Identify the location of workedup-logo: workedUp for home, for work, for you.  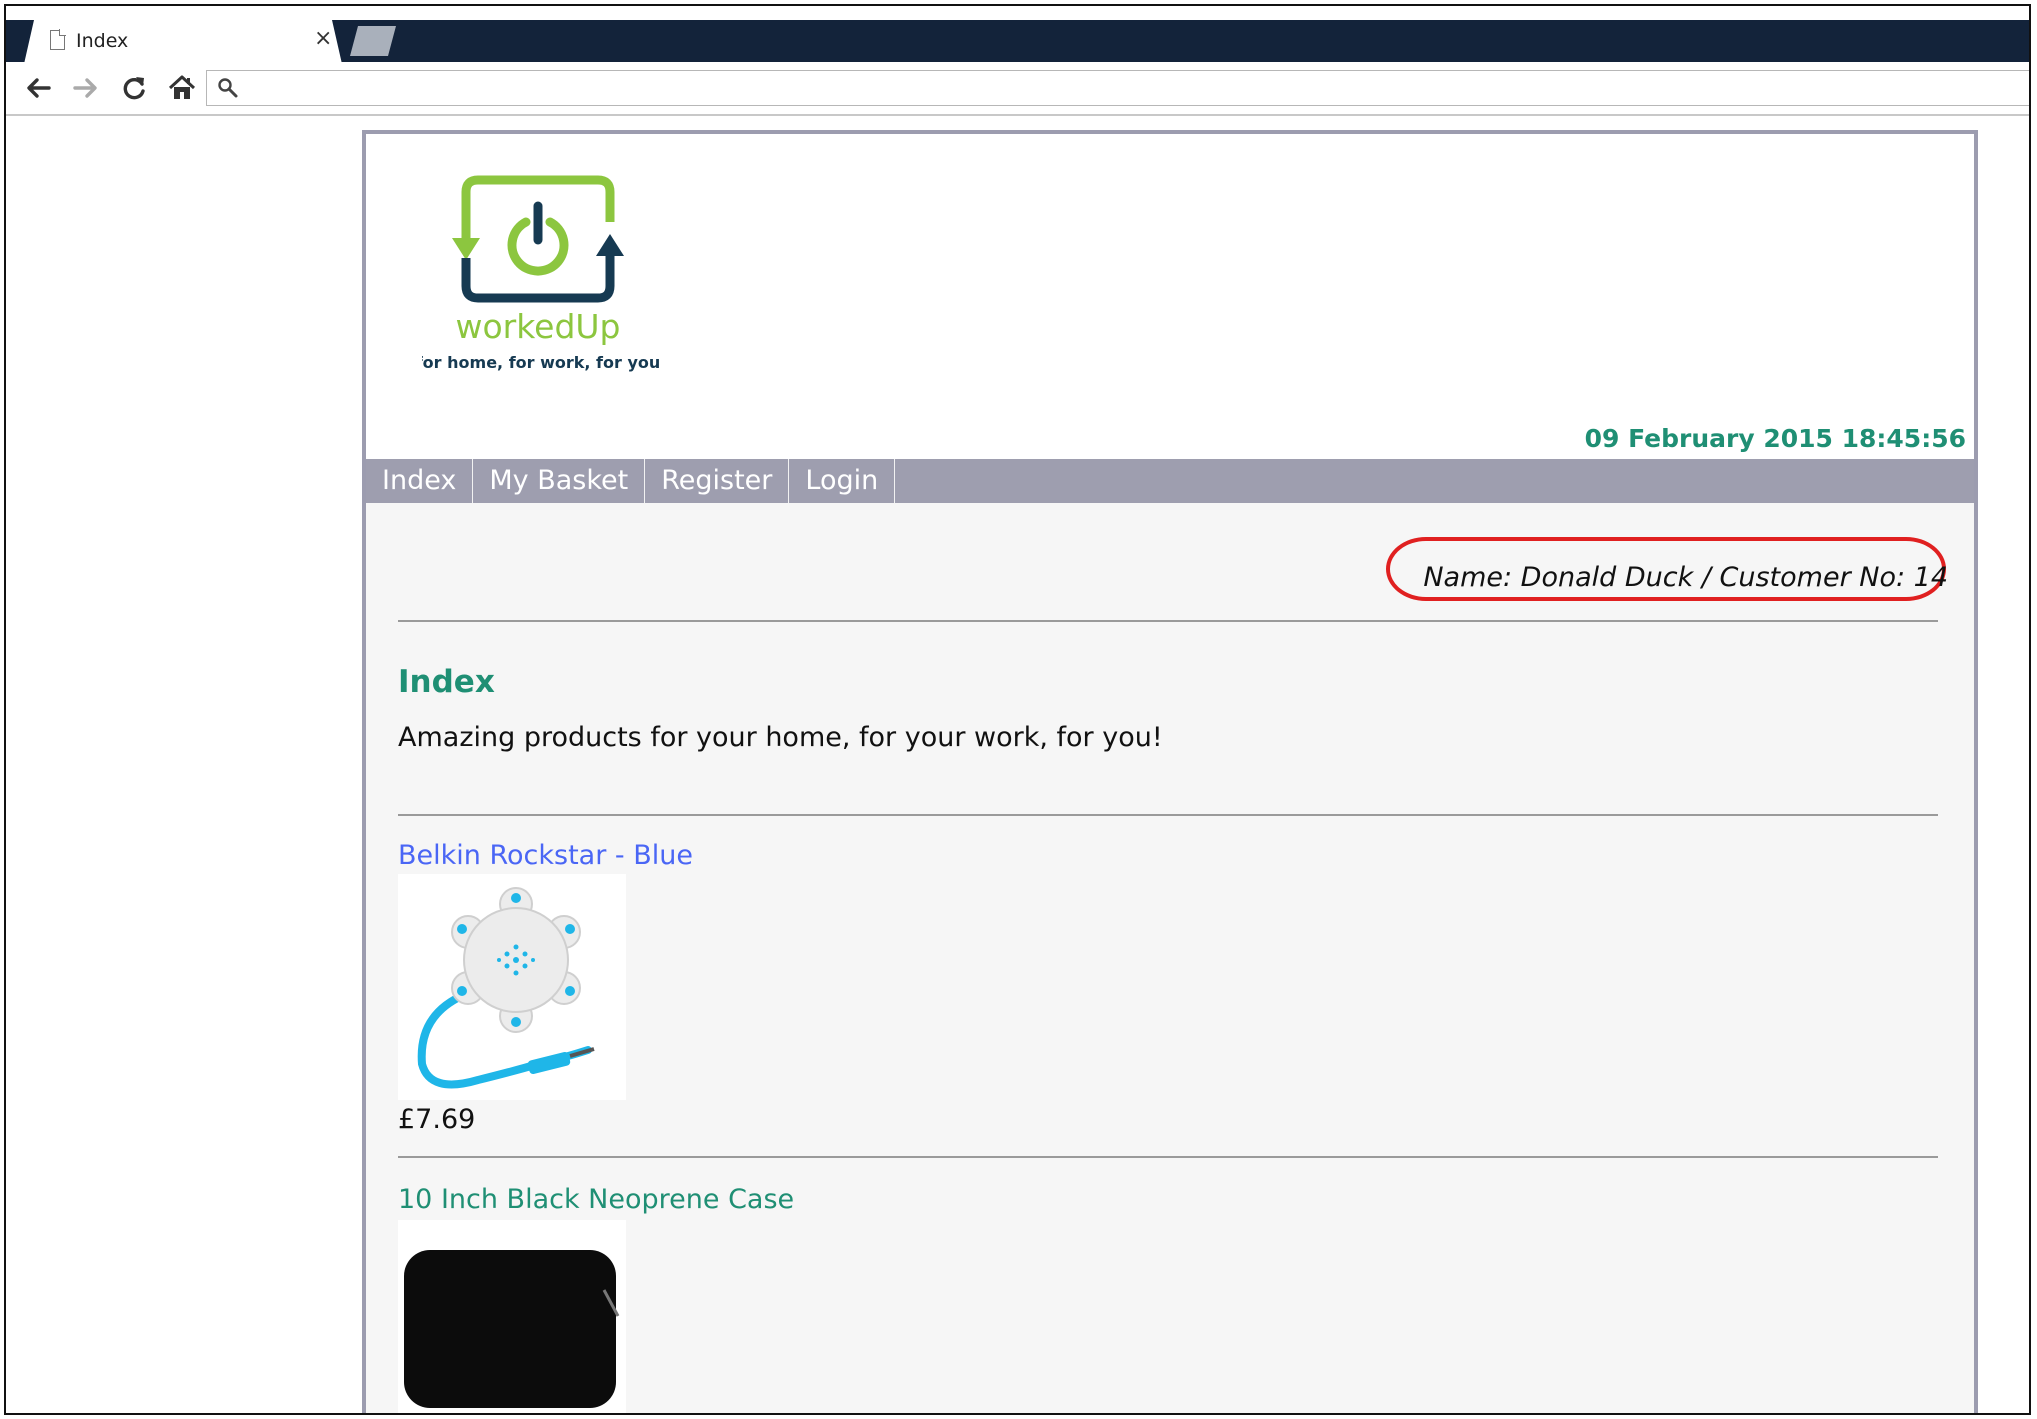
(541, 273).